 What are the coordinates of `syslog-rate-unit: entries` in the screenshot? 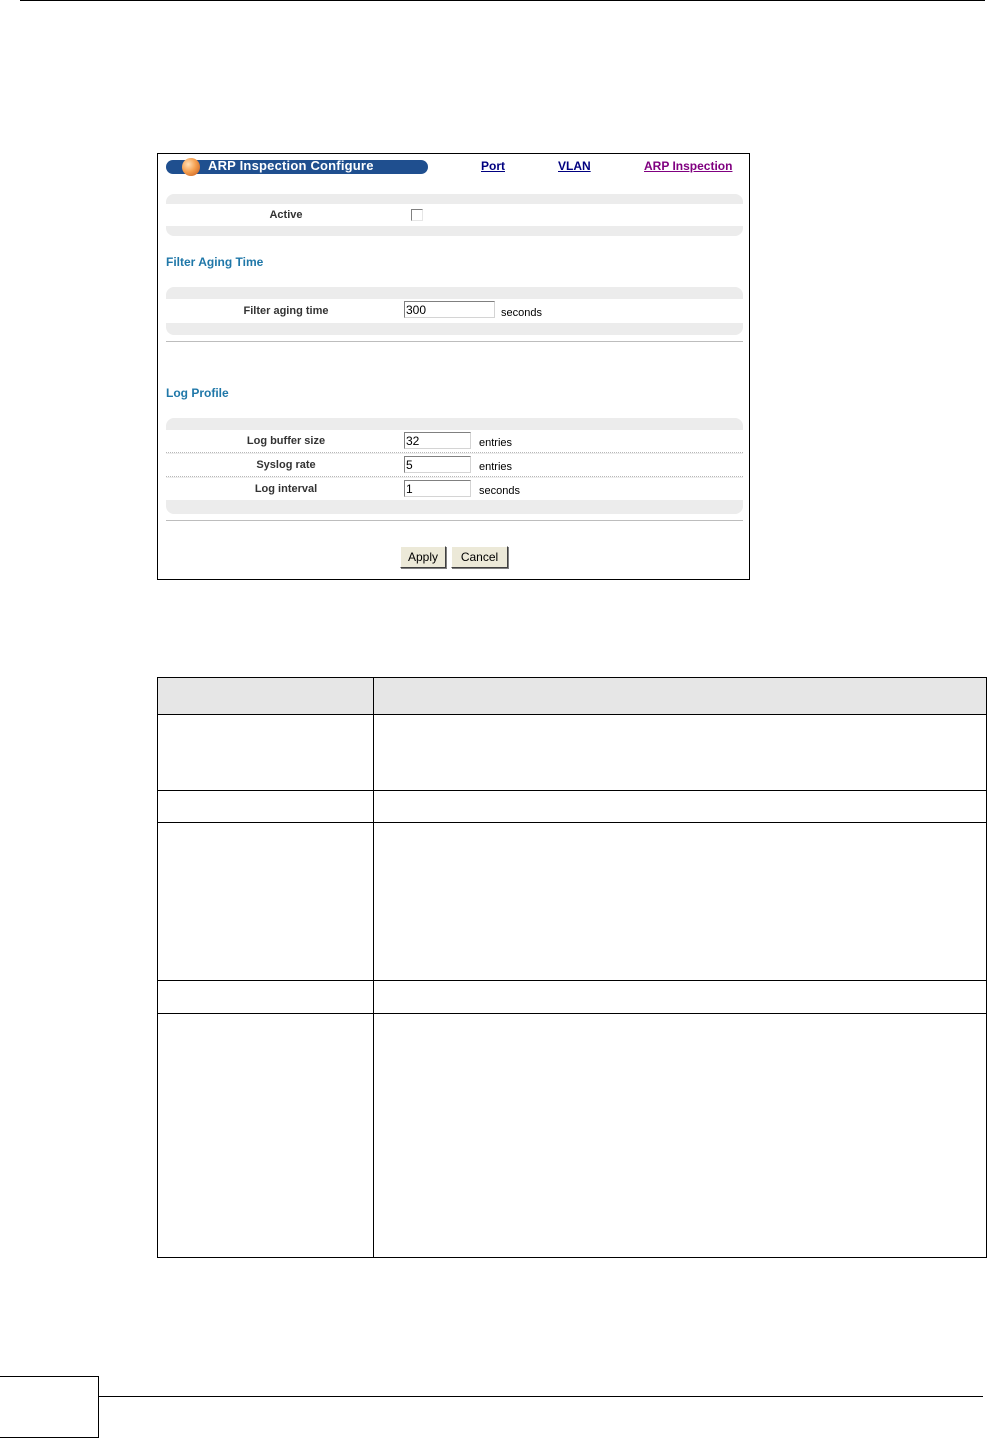 It's located at (496, 467).